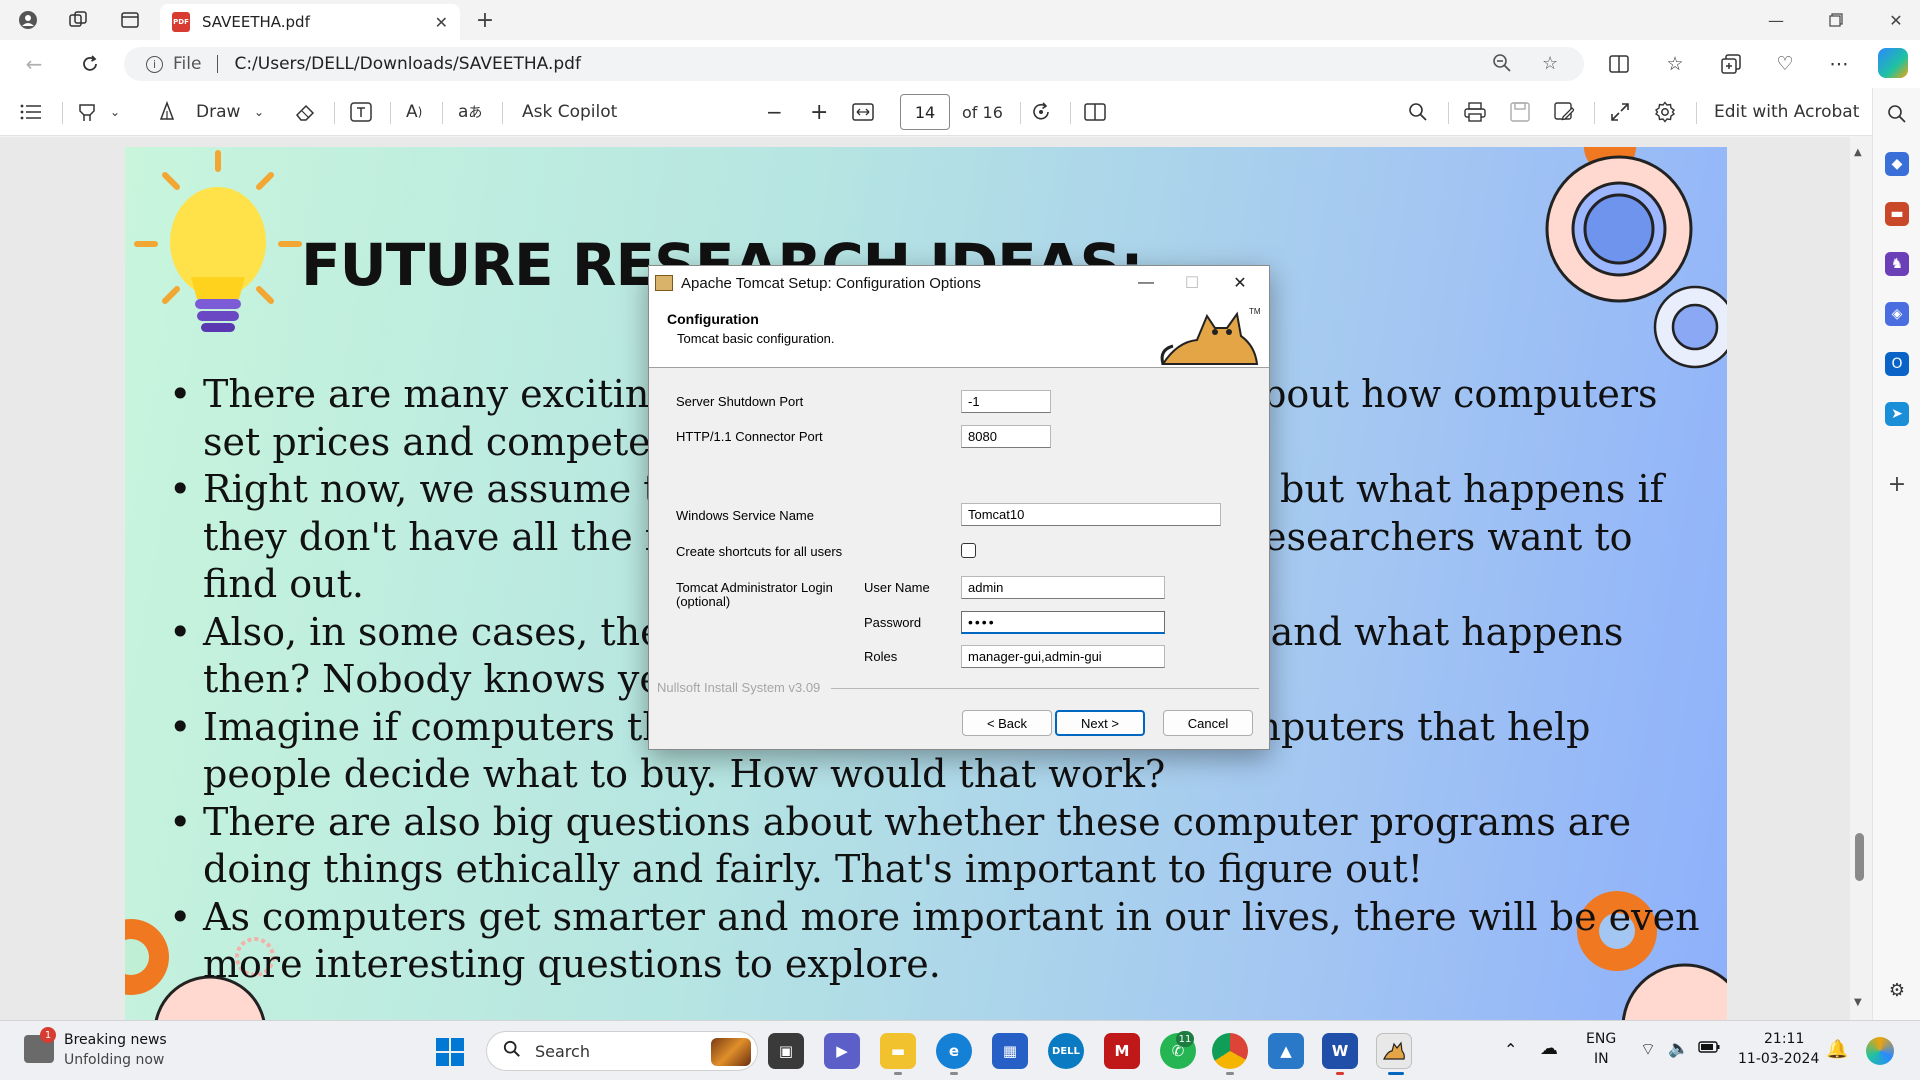 This screenshot has width=1920, height=1080. Describe the element at coordinates (414, 112) in the screenshot. I see `read-aloud-icon: A)` at that location.